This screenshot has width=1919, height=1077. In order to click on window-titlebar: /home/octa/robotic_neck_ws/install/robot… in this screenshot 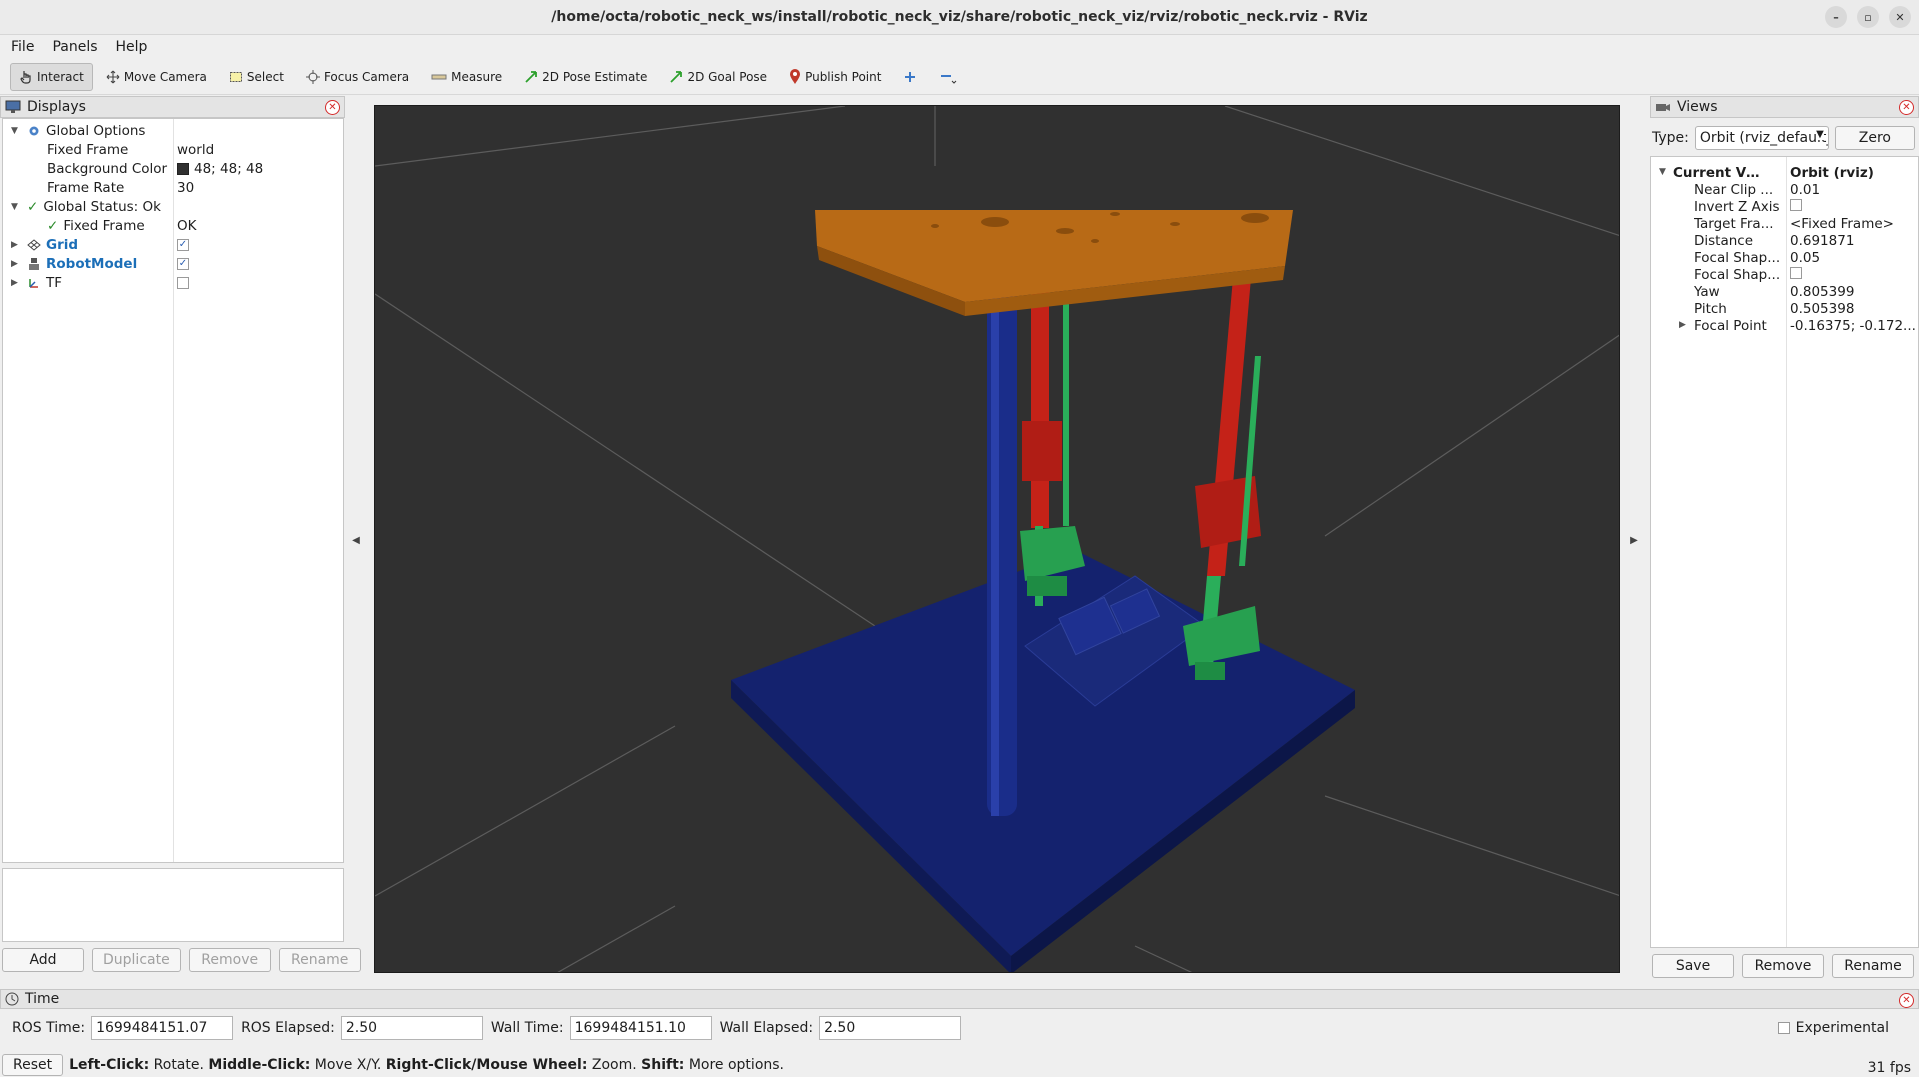, I will do `click(959, 17)`.